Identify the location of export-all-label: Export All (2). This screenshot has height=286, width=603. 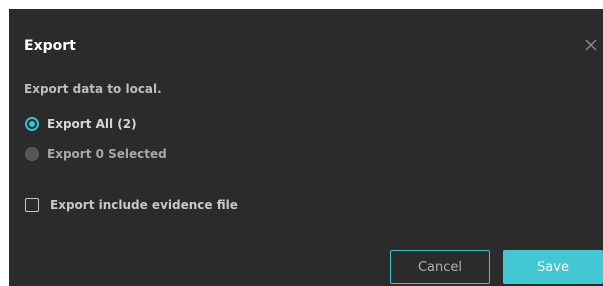
(92, 124).